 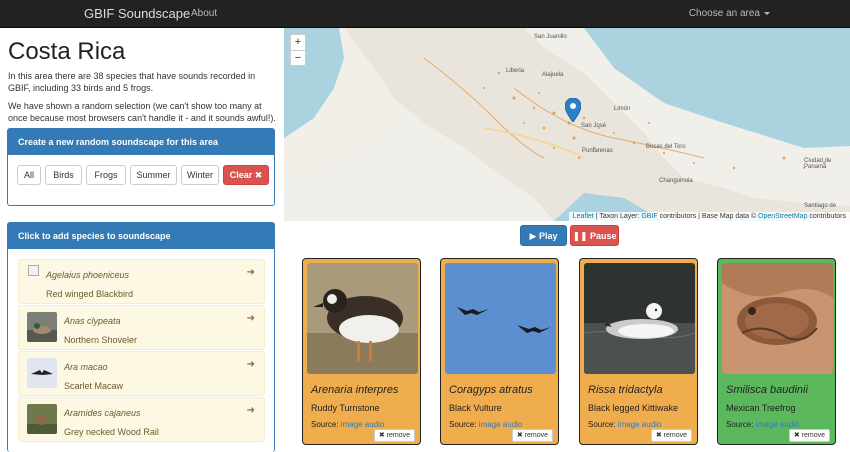 I want to click on map-marker-icon, so click(x=573, y=110).